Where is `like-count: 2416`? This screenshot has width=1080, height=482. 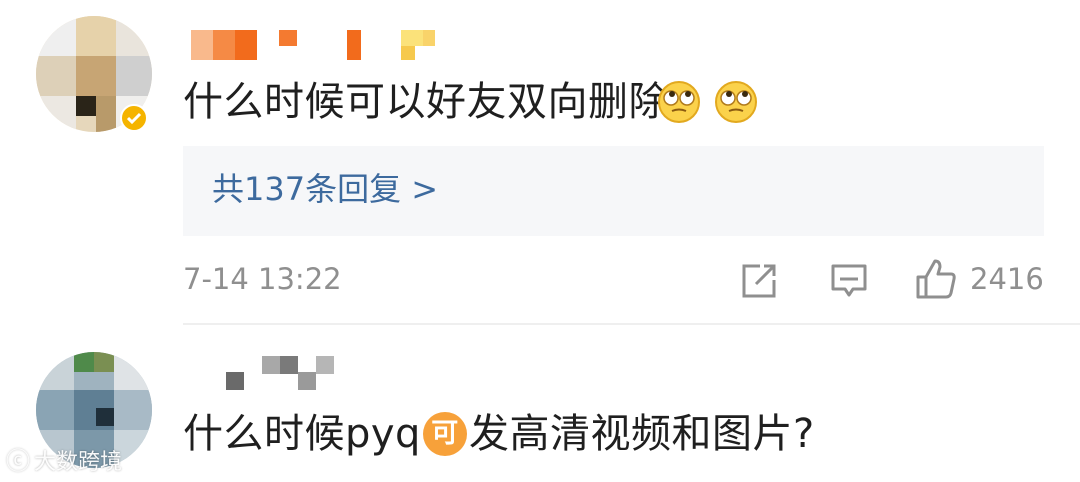 like-count: 2416 is located at coordinates (1007, 279).